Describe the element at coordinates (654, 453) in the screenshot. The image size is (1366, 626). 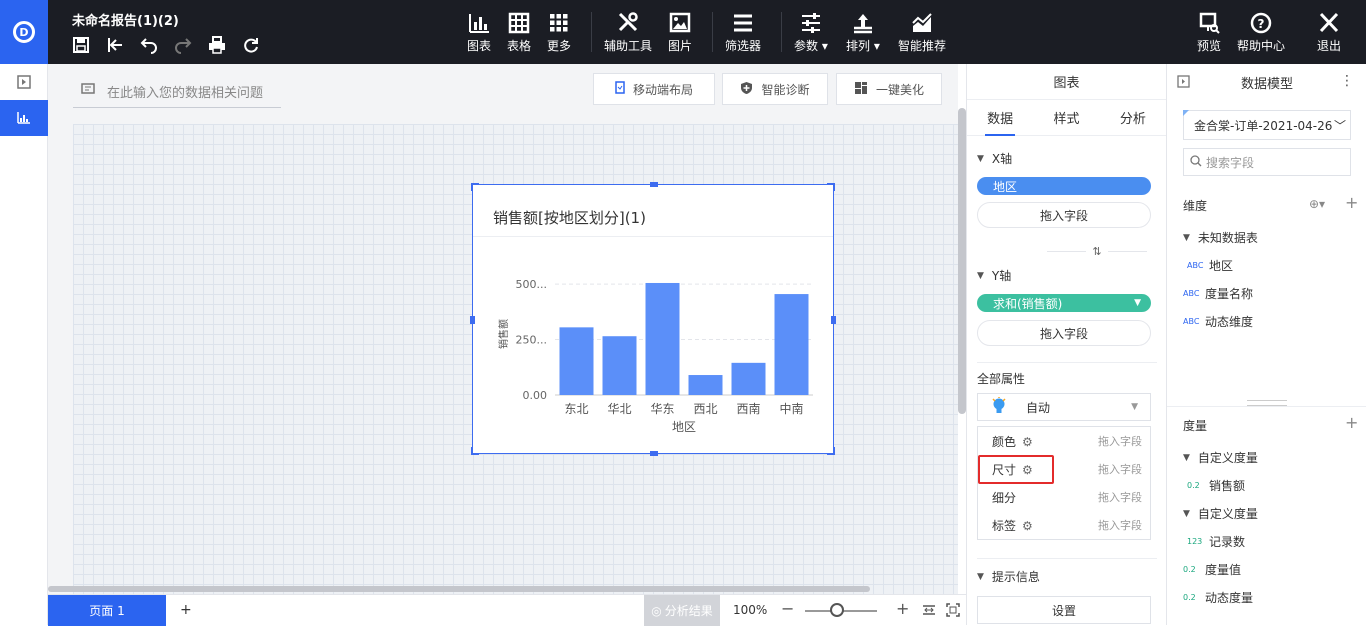
I see `resize-handle-bottom` at that location.